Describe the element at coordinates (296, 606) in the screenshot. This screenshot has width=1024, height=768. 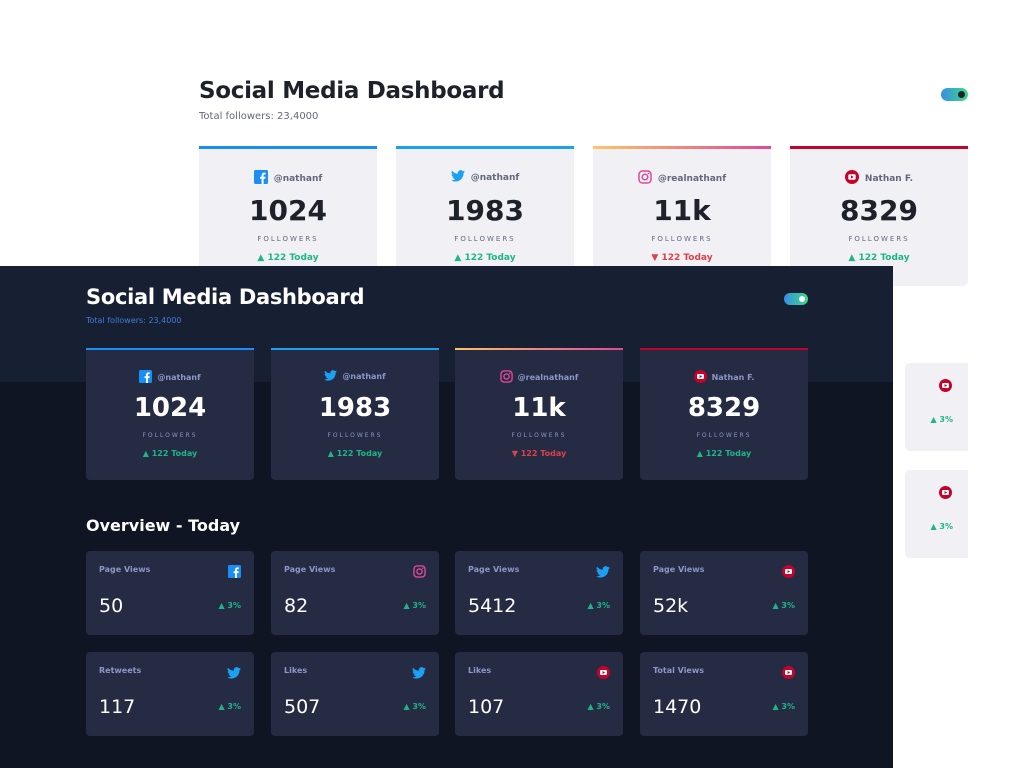
I see `metric-value: 82` at that location.